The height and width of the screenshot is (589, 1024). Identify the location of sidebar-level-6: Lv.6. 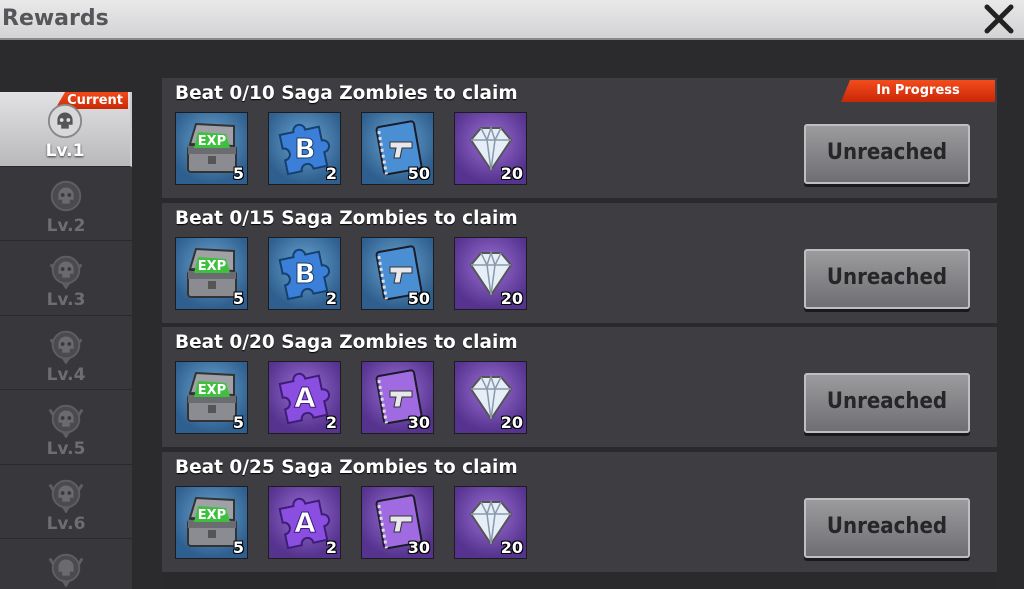
(66, 502).